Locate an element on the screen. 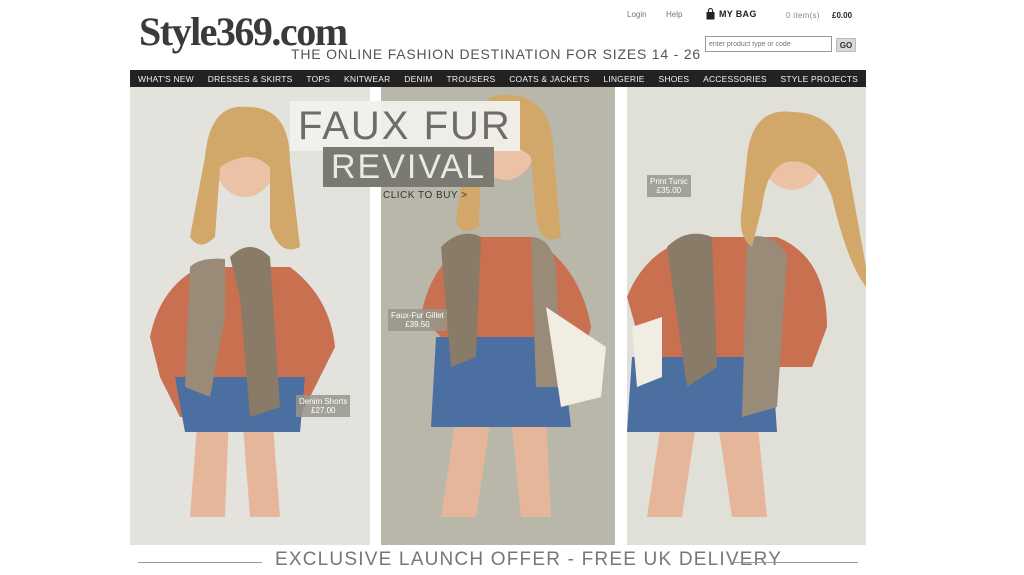  product-tag-denim-shorts: Denim Shorts £27.00 is located at coordinates (323, 406).